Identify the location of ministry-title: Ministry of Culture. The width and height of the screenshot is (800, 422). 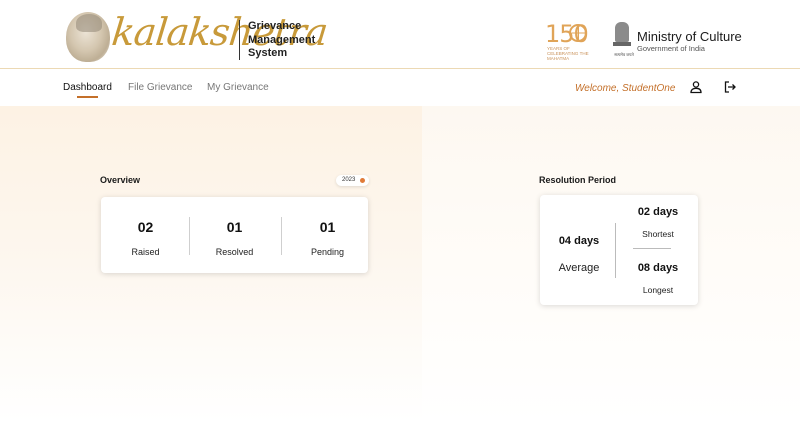
(689, 36).